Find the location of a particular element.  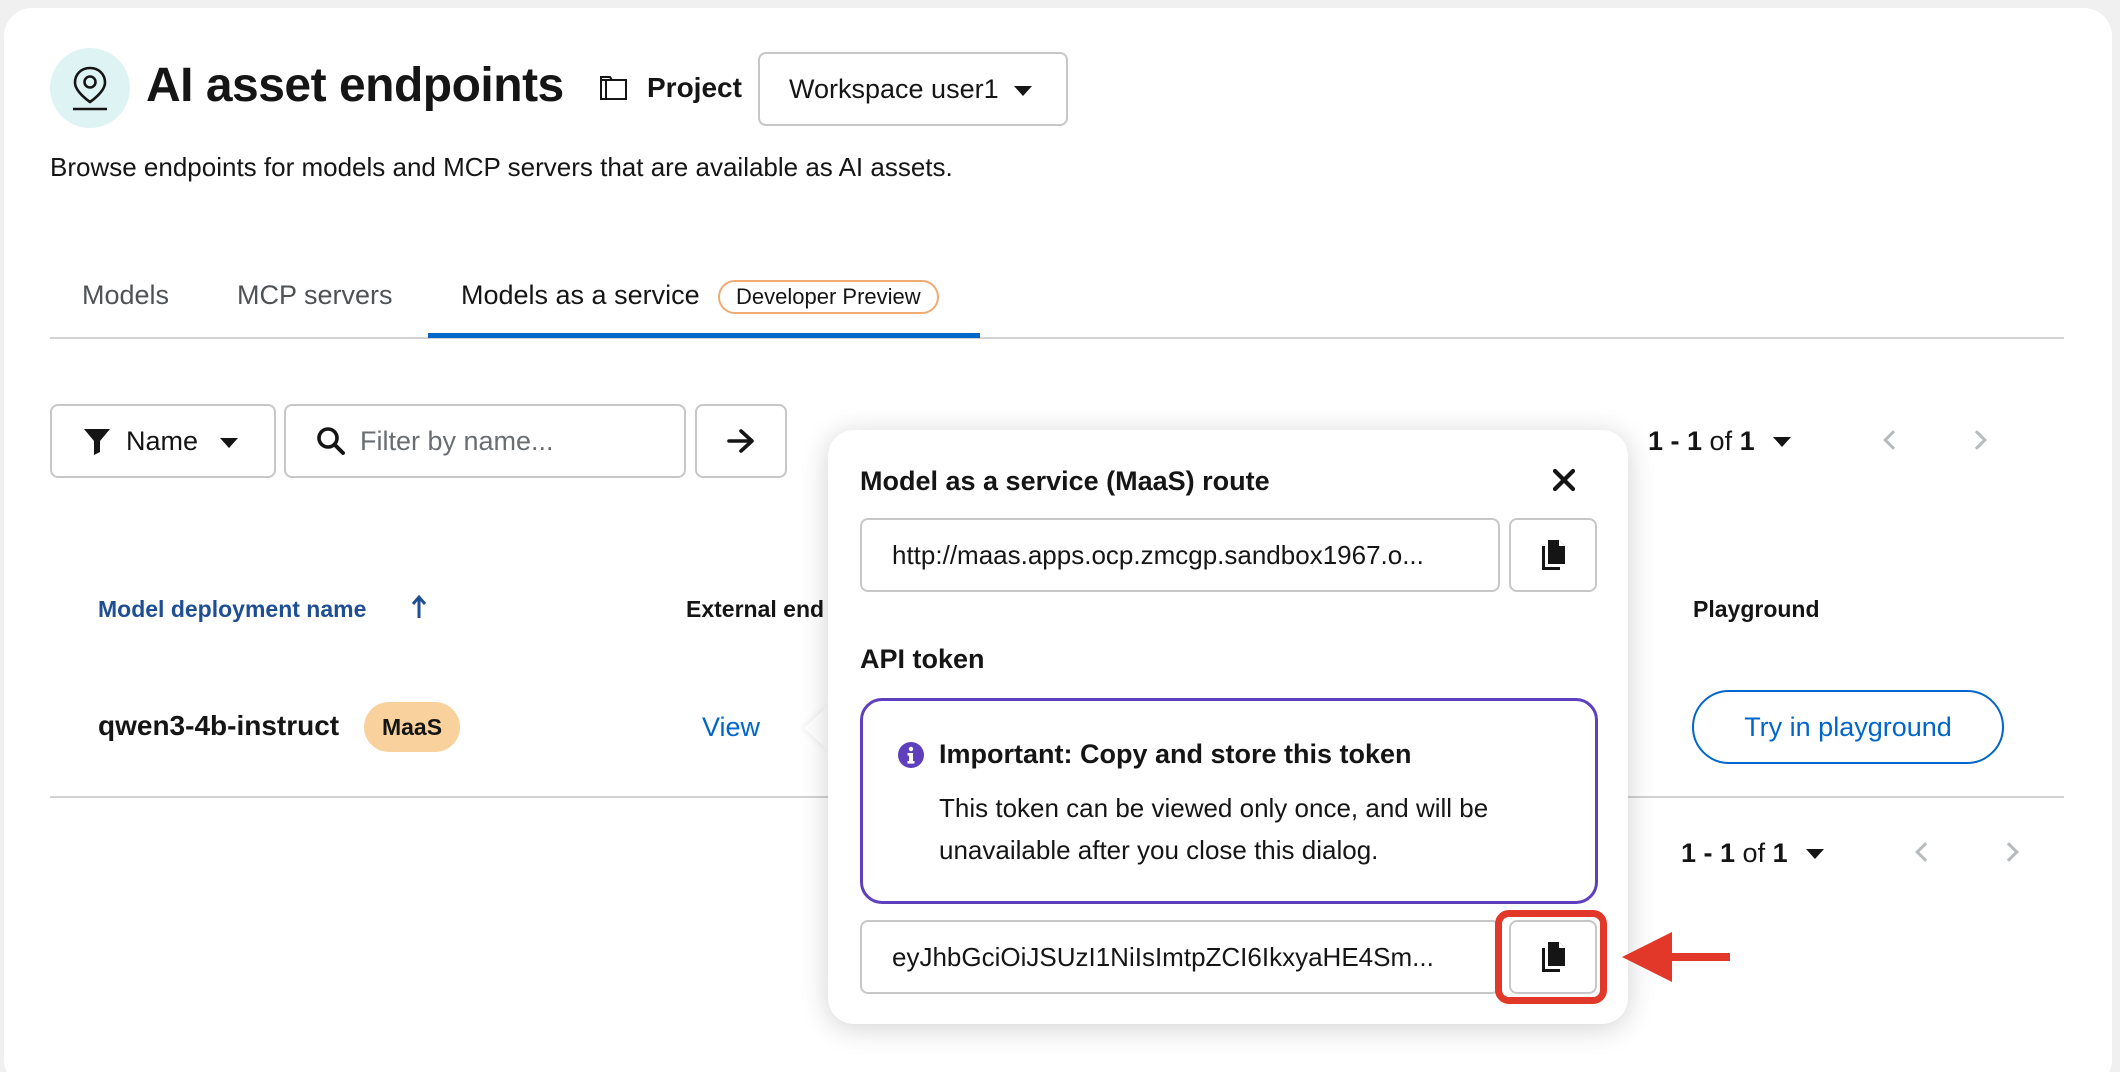

search-box is located at coordinates (485, 441).